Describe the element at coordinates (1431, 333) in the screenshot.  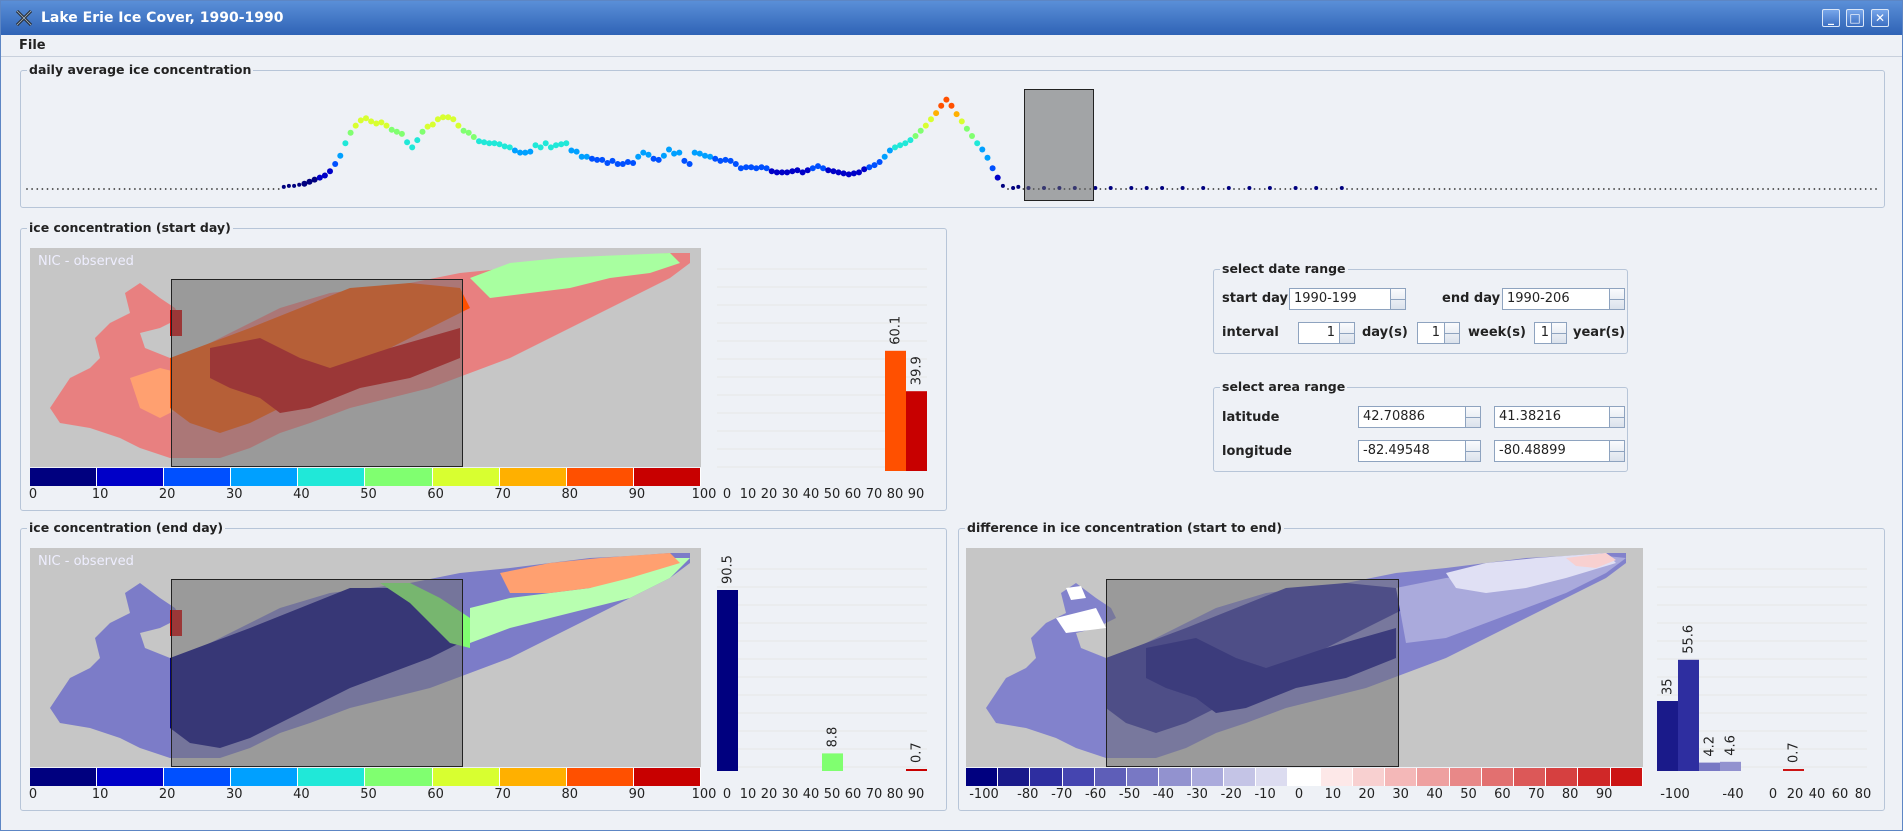
I see `interval-week-input: 1` at that location.